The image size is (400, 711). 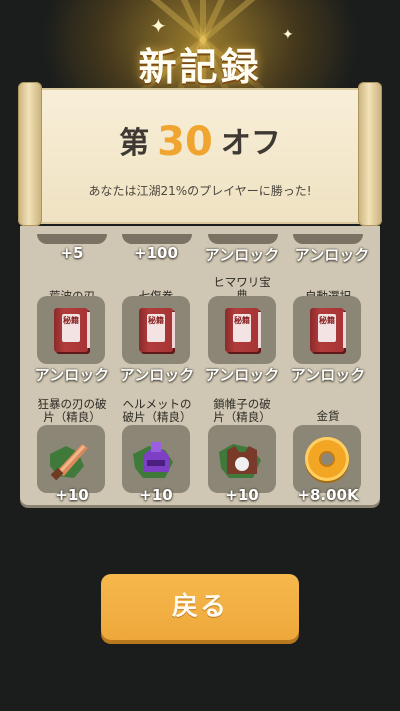 What do you see at coordinates (72, 410) in the screenshot?
I see `reward-name: 狂暴の刃の破 片（精良）` at bounding box center [72, 410].